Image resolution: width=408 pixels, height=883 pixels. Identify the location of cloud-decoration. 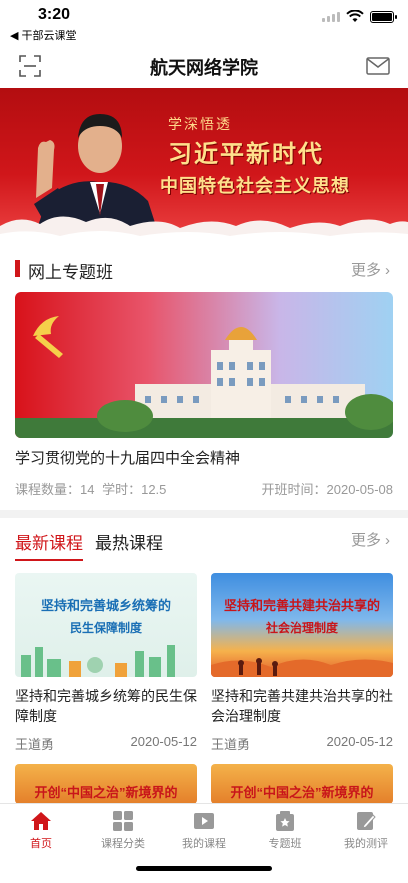
(204, 230).